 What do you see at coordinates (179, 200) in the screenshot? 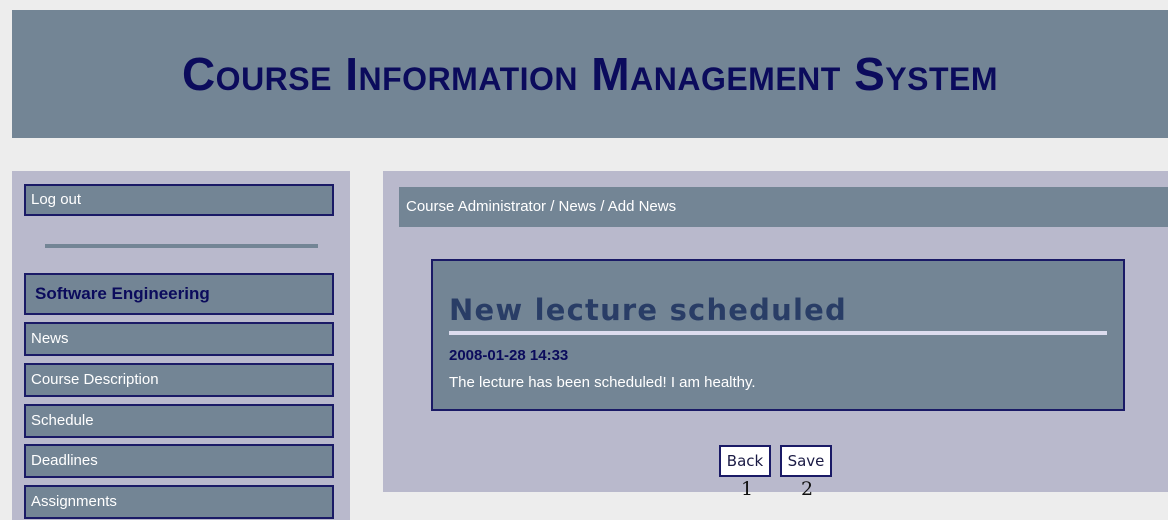
I see `logout-link: Log out` at bounding box center [179, 200].